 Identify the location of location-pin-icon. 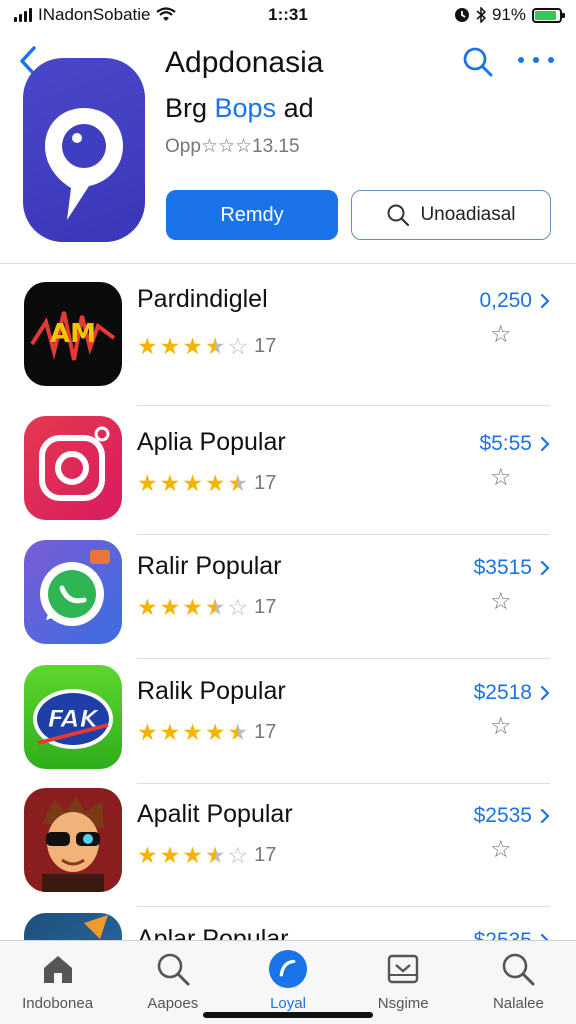
(84, 164).